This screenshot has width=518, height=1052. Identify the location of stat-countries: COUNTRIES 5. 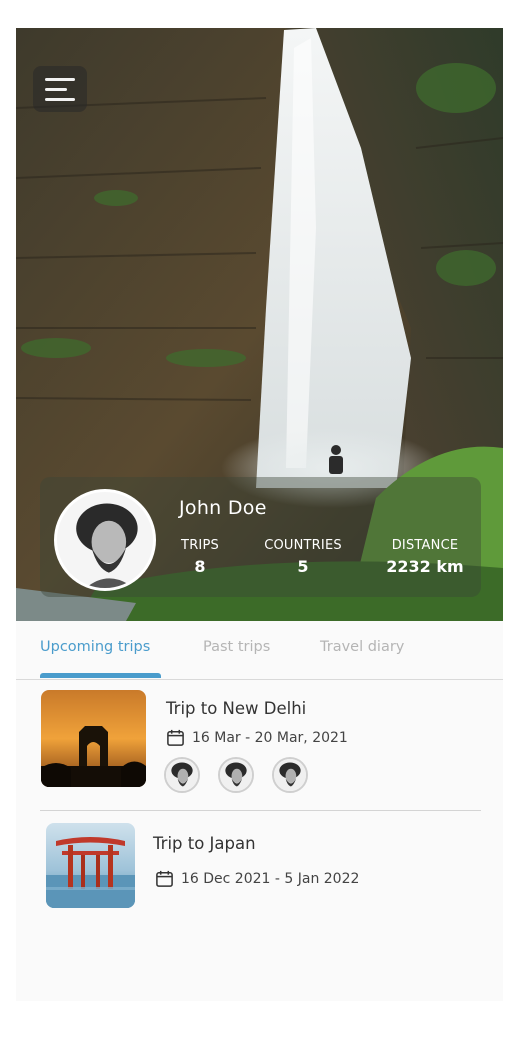
(303, 557).